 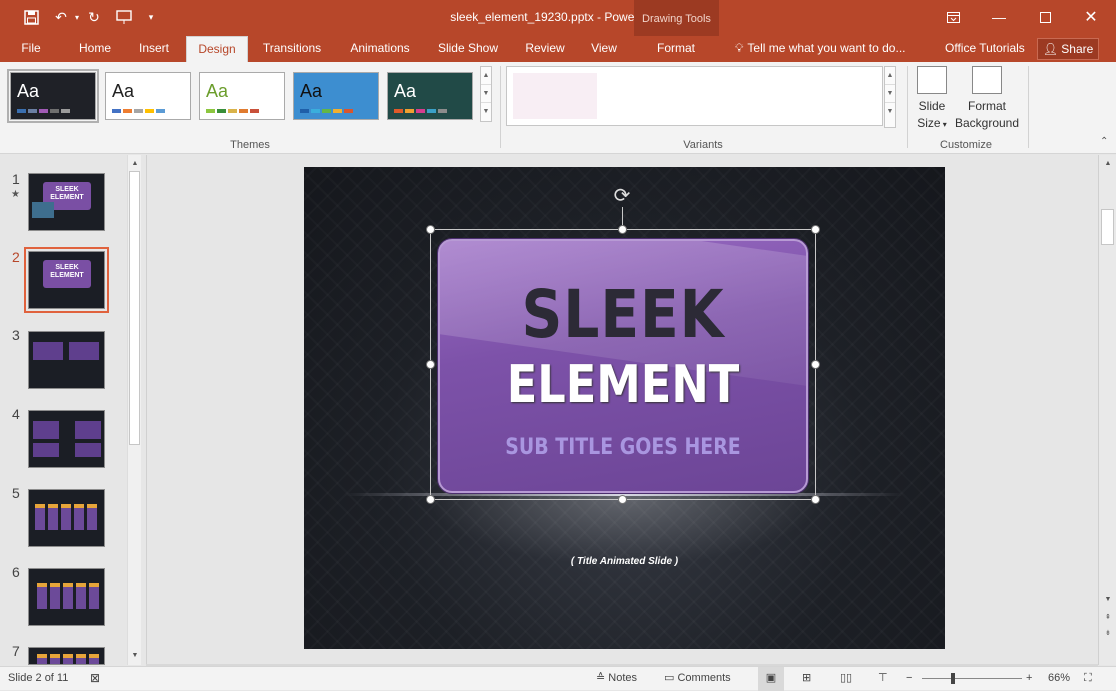 I want to click on slide-thumbnail-1: SLEEK ELEMENT, so click(x=66, y=202).